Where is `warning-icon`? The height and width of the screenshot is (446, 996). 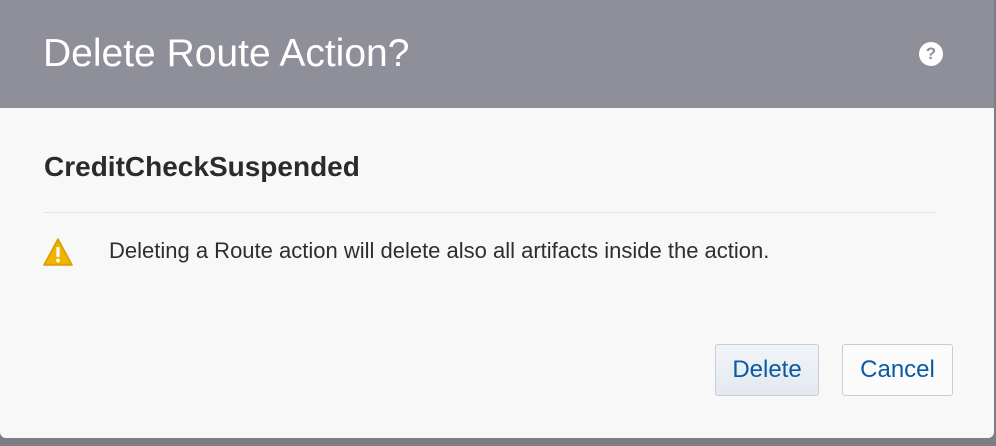 warning-icon is located at coordinates (58, 252).